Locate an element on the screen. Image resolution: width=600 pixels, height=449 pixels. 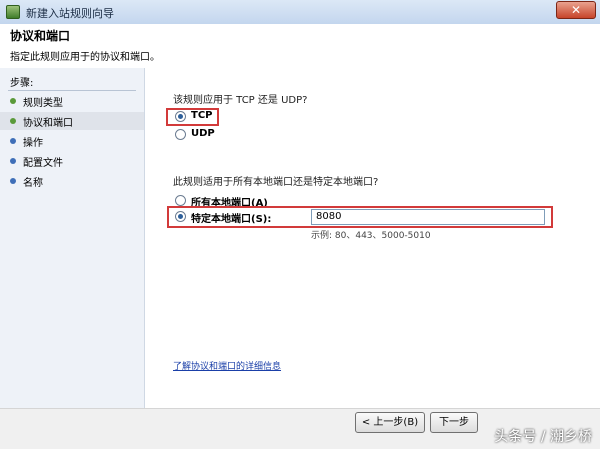
radio-specific-ports: 特定本地端口(S): is located at coordinates (242, 217).